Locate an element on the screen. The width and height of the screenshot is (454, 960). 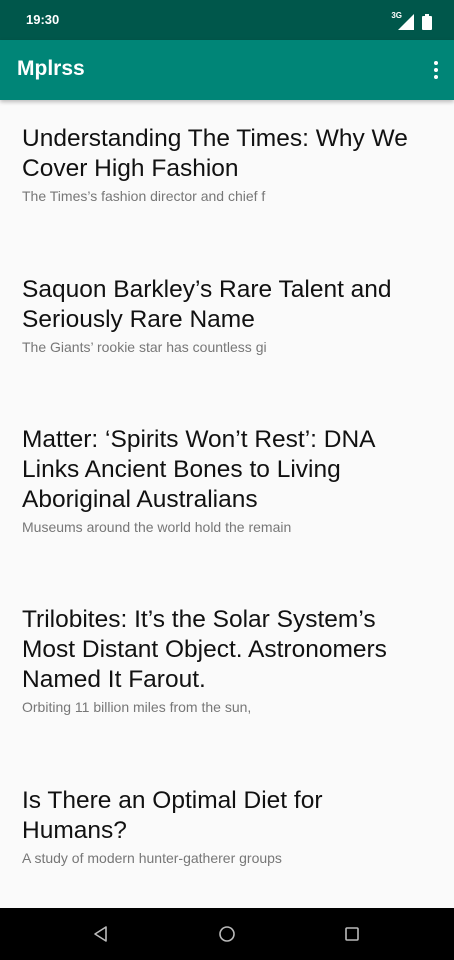
recents-button is located at coordinates (352, 934).